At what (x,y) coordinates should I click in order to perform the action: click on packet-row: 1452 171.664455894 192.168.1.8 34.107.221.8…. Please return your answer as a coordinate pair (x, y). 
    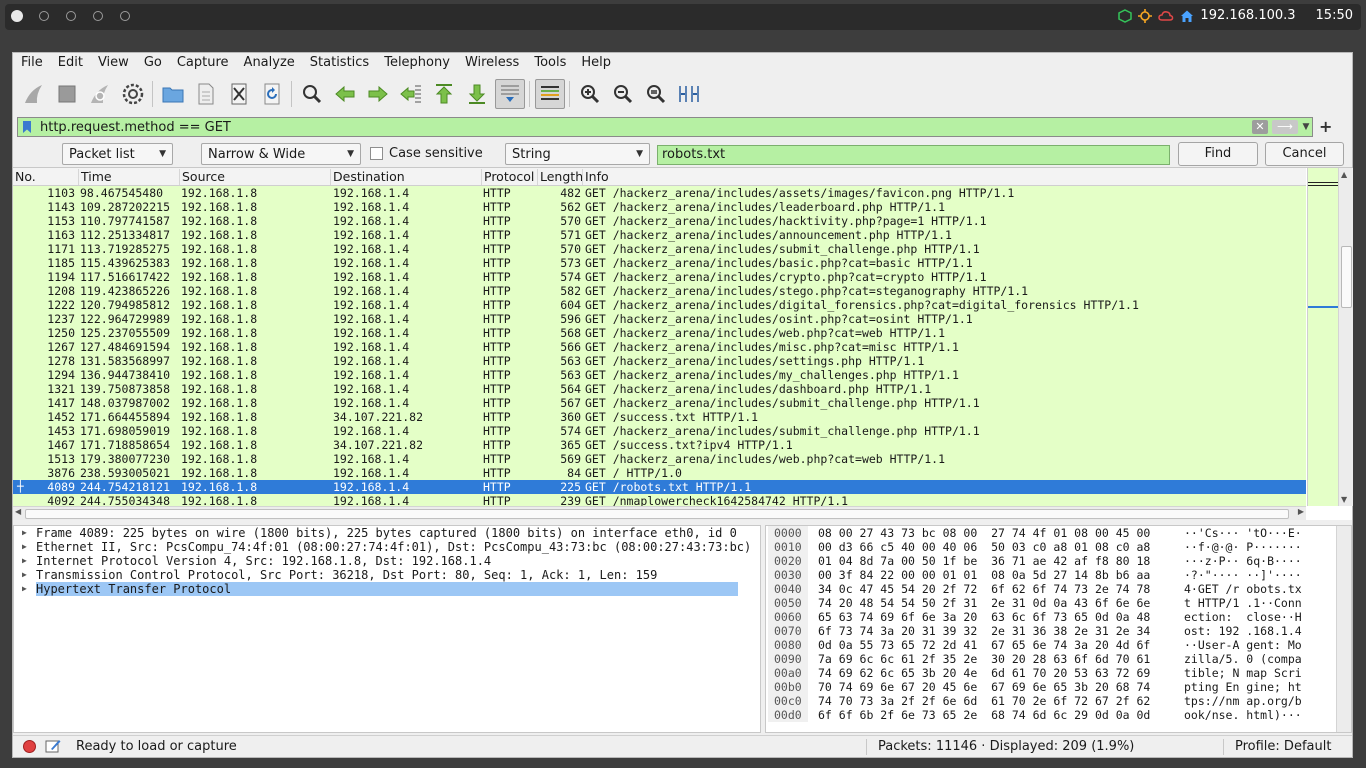
    Looking at the image, I should click on (659, 417).